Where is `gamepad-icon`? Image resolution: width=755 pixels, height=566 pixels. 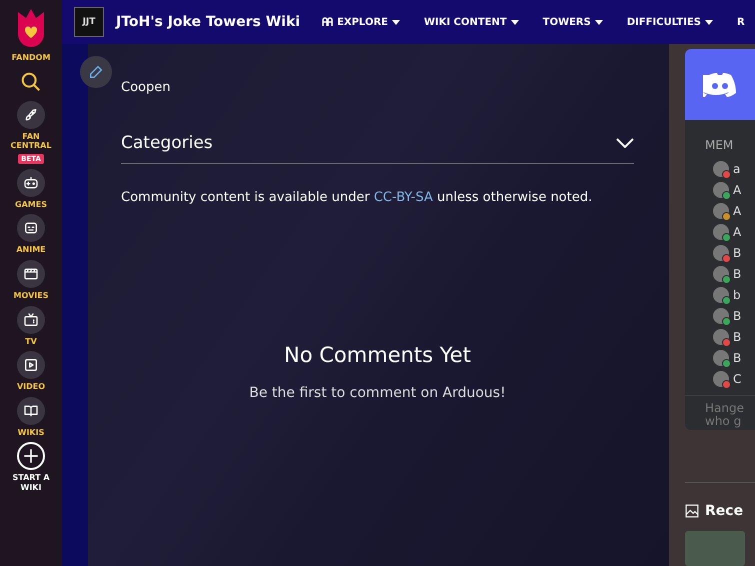 gamepad-icon is located at coordinates (31, 182).